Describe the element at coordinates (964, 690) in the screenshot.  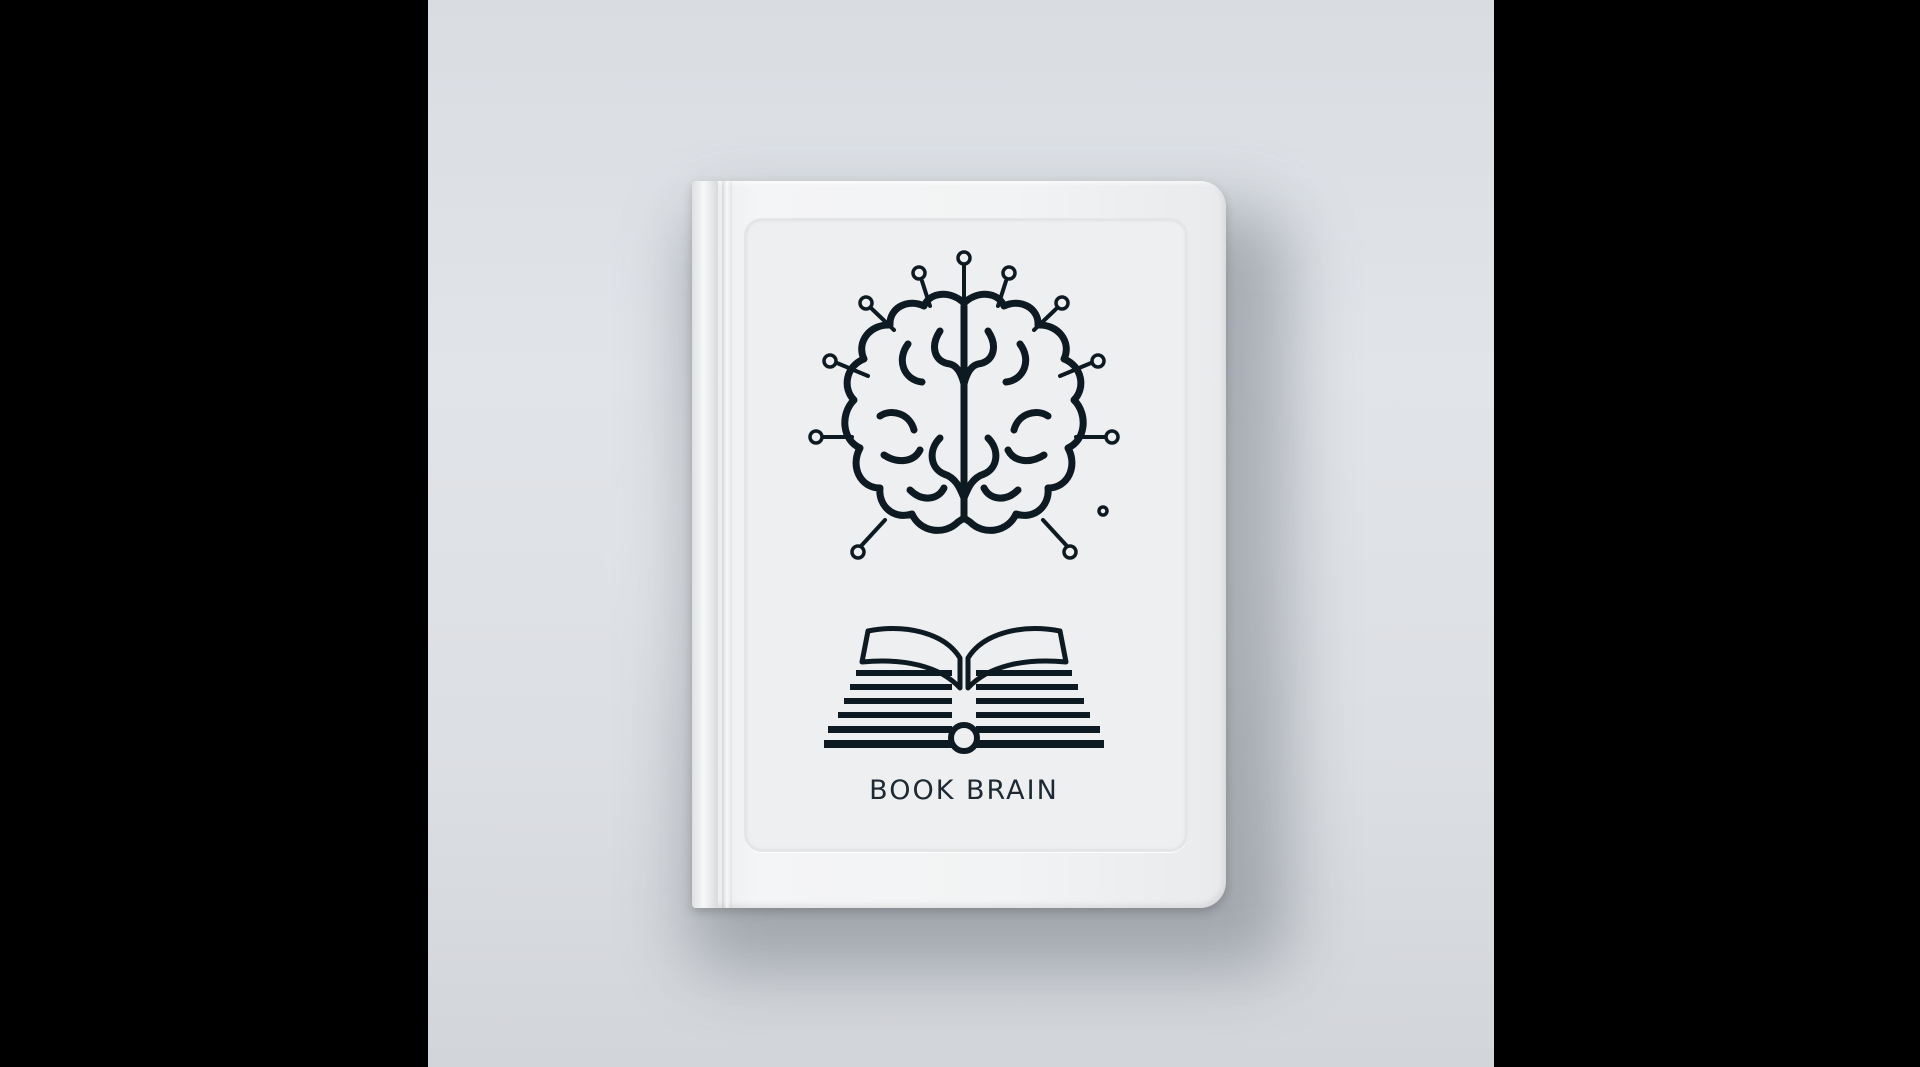
I see `open-book-icon` at that location.